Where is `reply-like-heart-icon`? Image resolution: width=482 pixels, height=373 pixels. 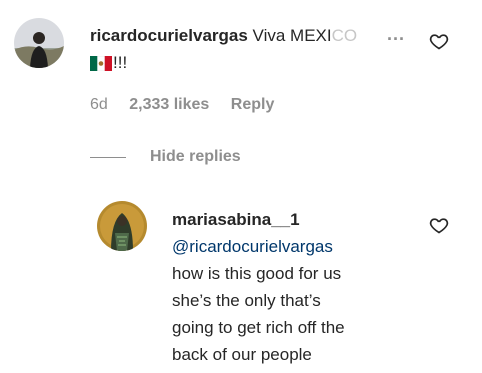
reply-like-heart-icon is located at coordinates (439, 227).